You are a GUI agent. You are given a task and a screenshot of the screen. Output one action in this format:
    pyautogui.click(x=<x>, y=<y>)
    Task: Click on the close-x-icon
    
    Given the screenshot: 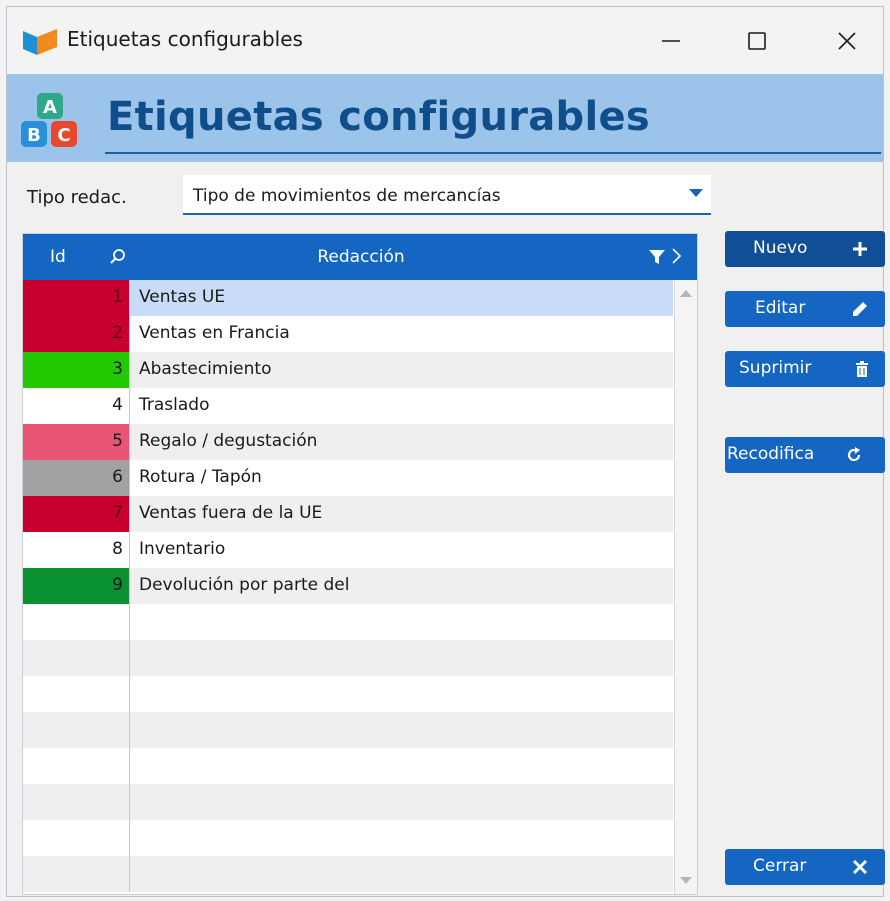 What is the action you would take?
    pyautogui.click(x=860, y=867)
    